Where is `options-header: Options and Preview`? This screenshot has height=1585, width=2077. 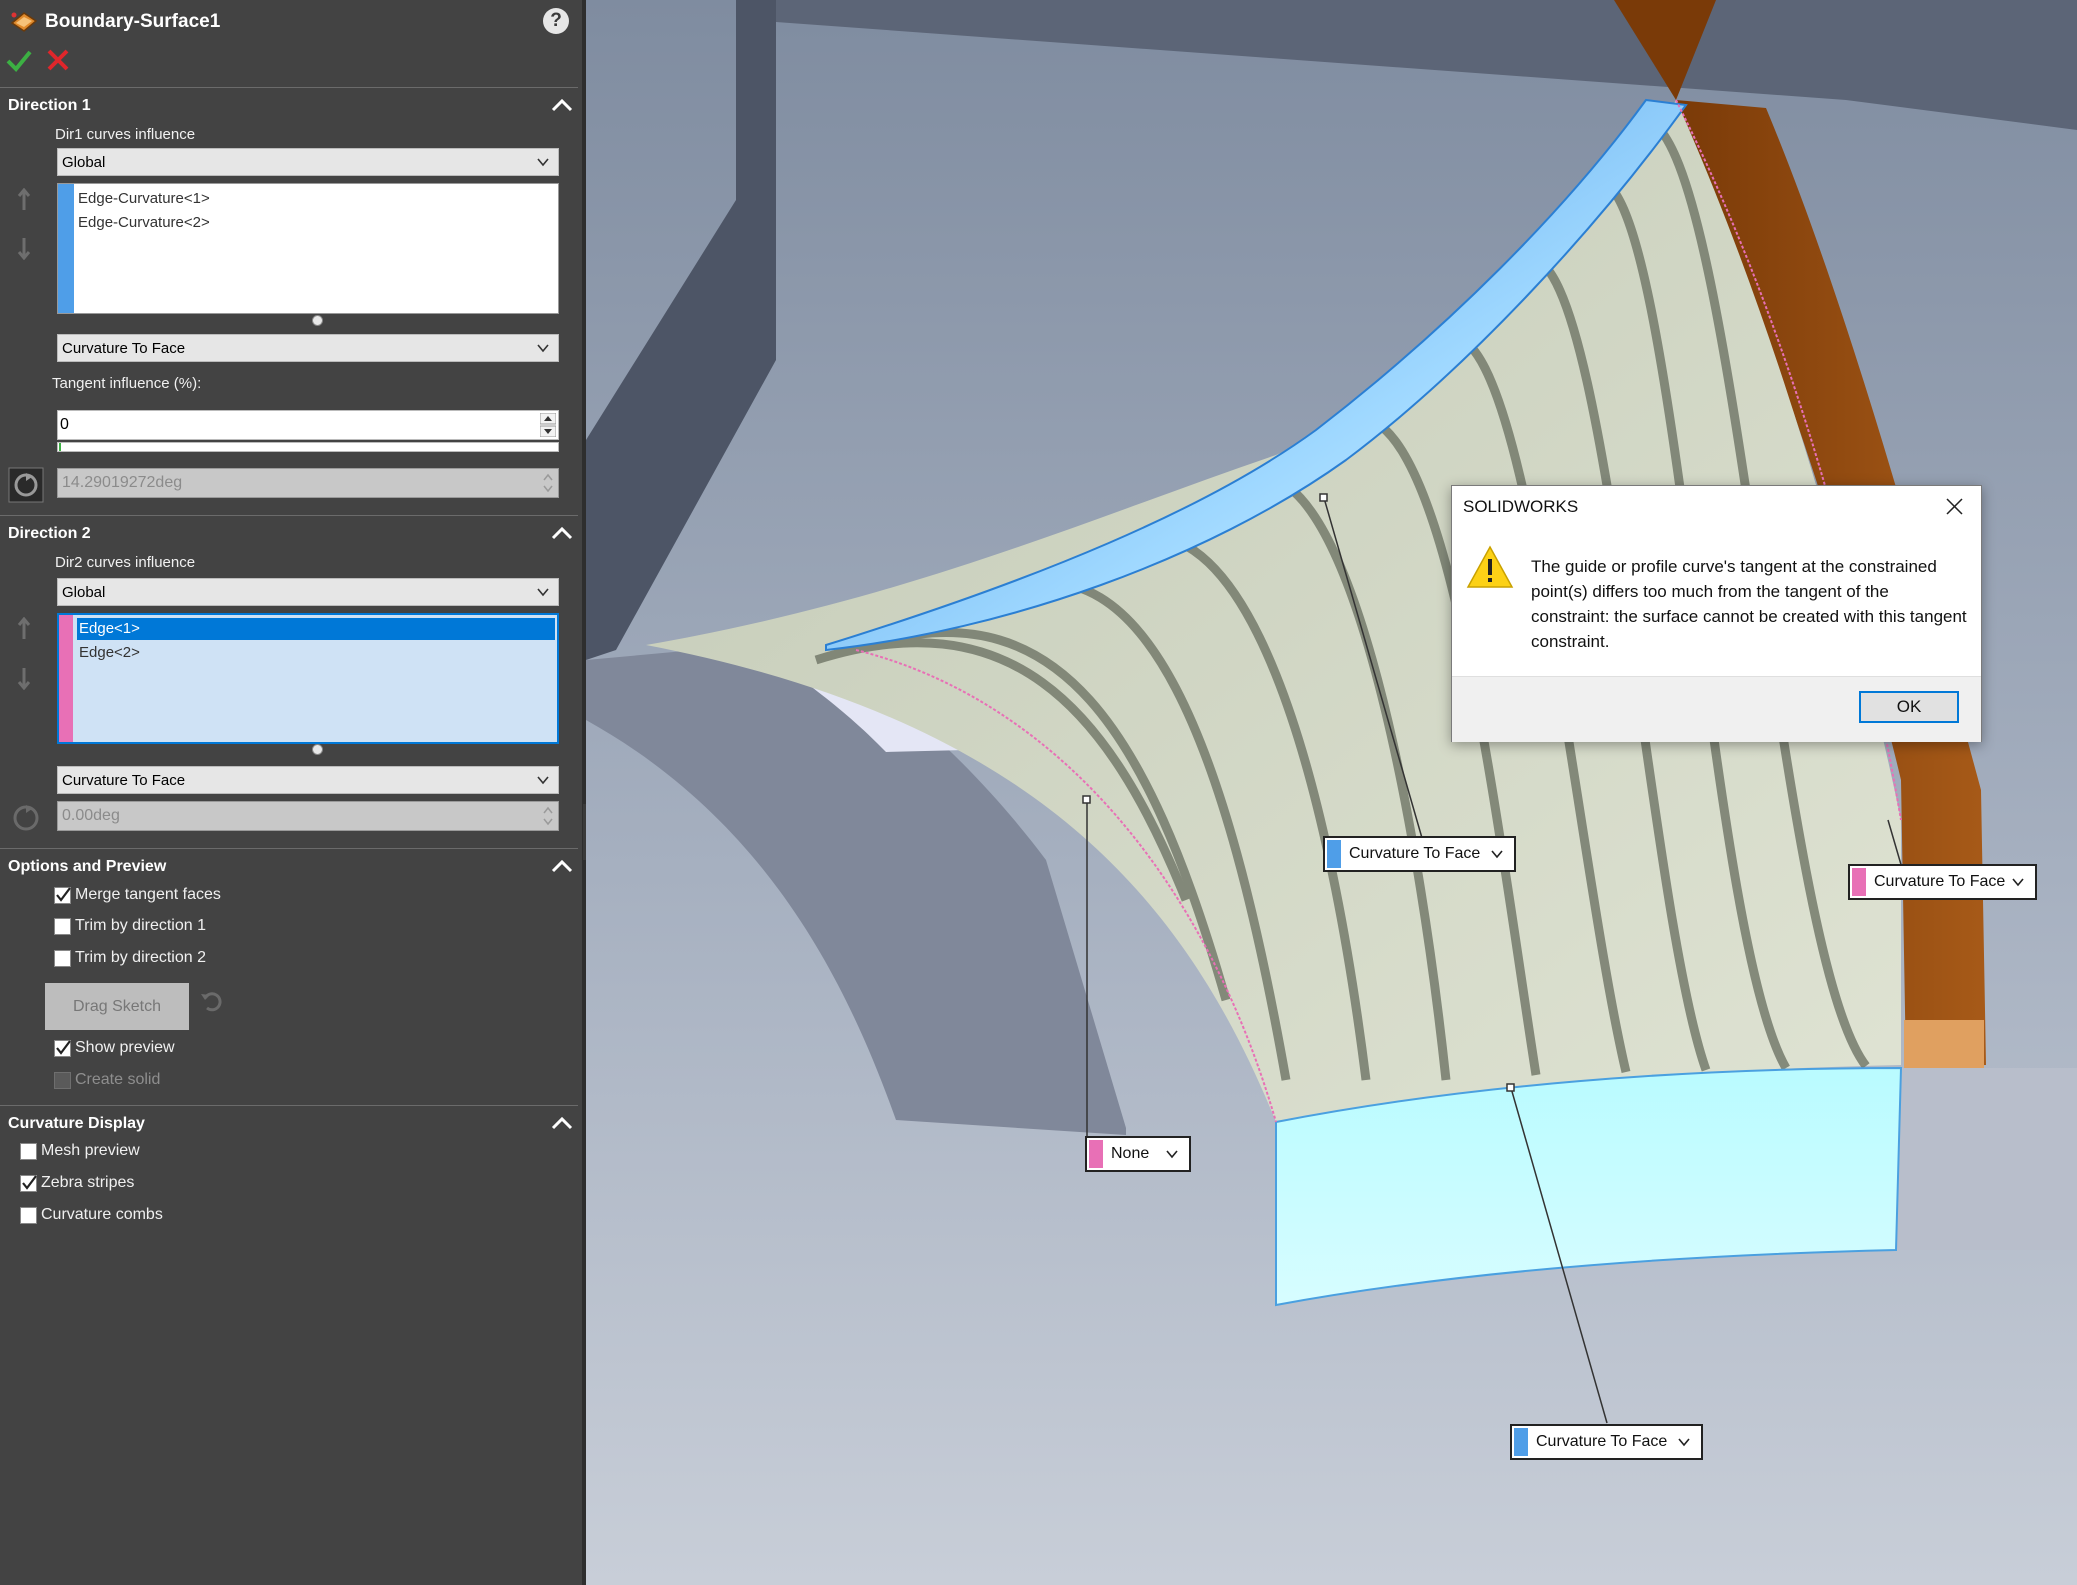
options-header: Options and Preview is located at coordinates (87, 866).